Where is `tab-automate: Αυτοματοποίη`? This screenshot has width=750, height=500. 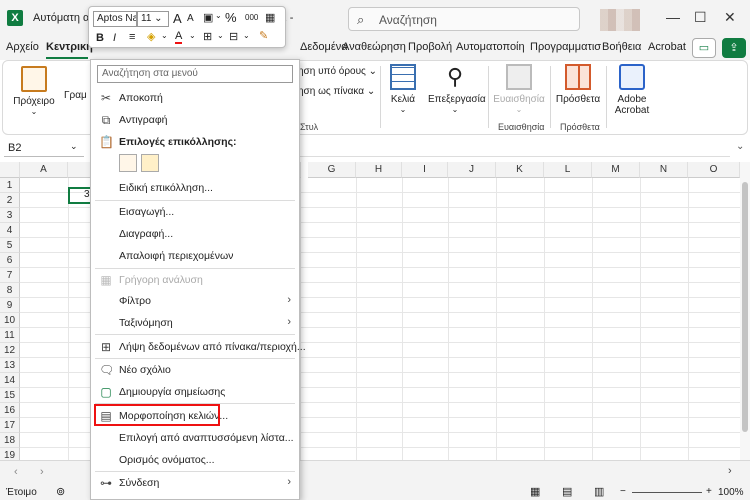 tab-automate: Αυτοματοποίη is located at coordinates (490, 47).